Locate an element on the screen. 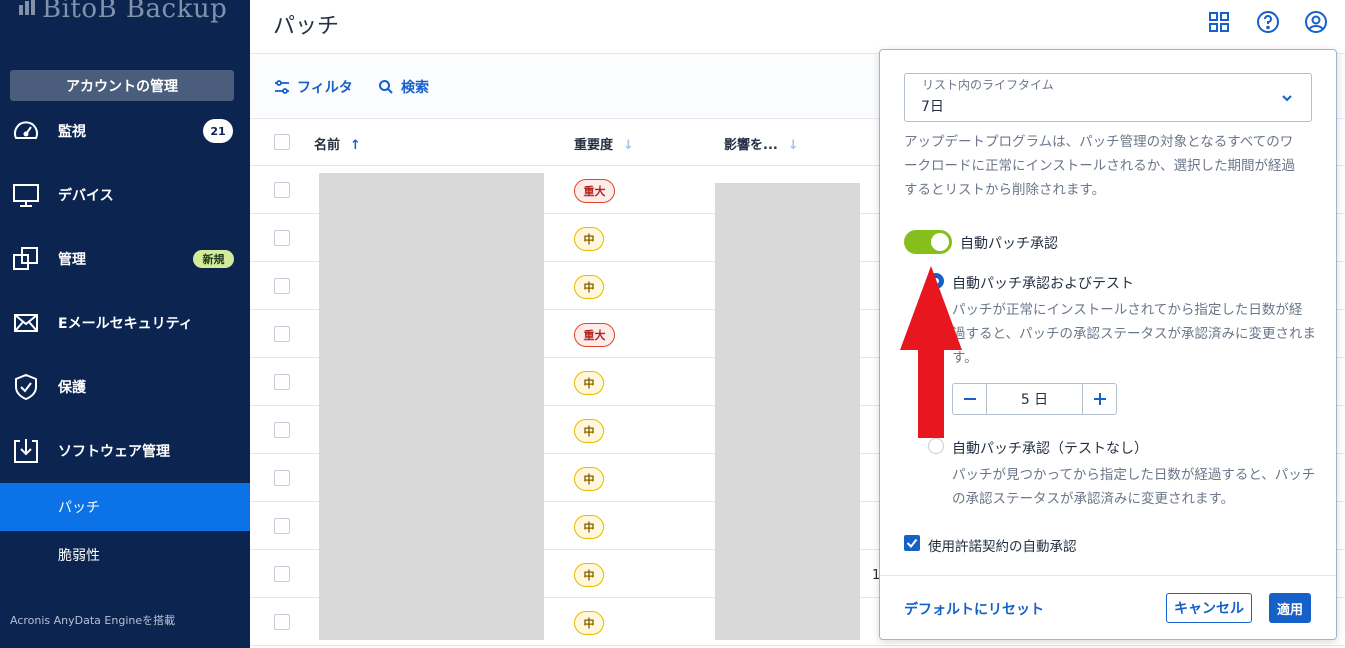 This screenshot has width=1345, height=648. app-logo: BitoB Backup is located at coordinates (122, 12).